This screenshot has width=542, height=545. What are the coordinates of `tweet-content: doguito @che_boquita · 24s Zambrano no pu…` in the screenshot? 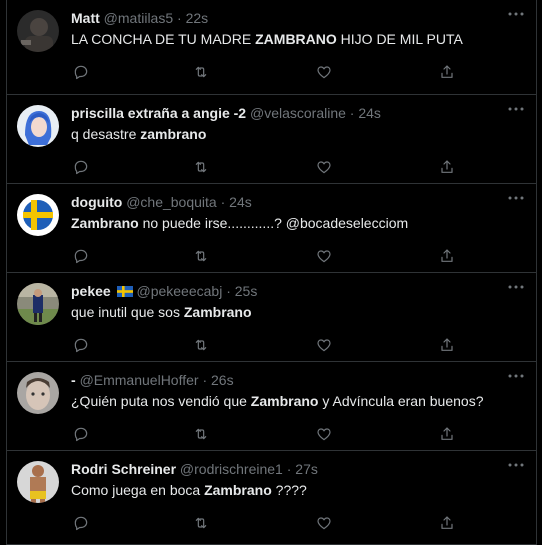 It's located at (297, 213).